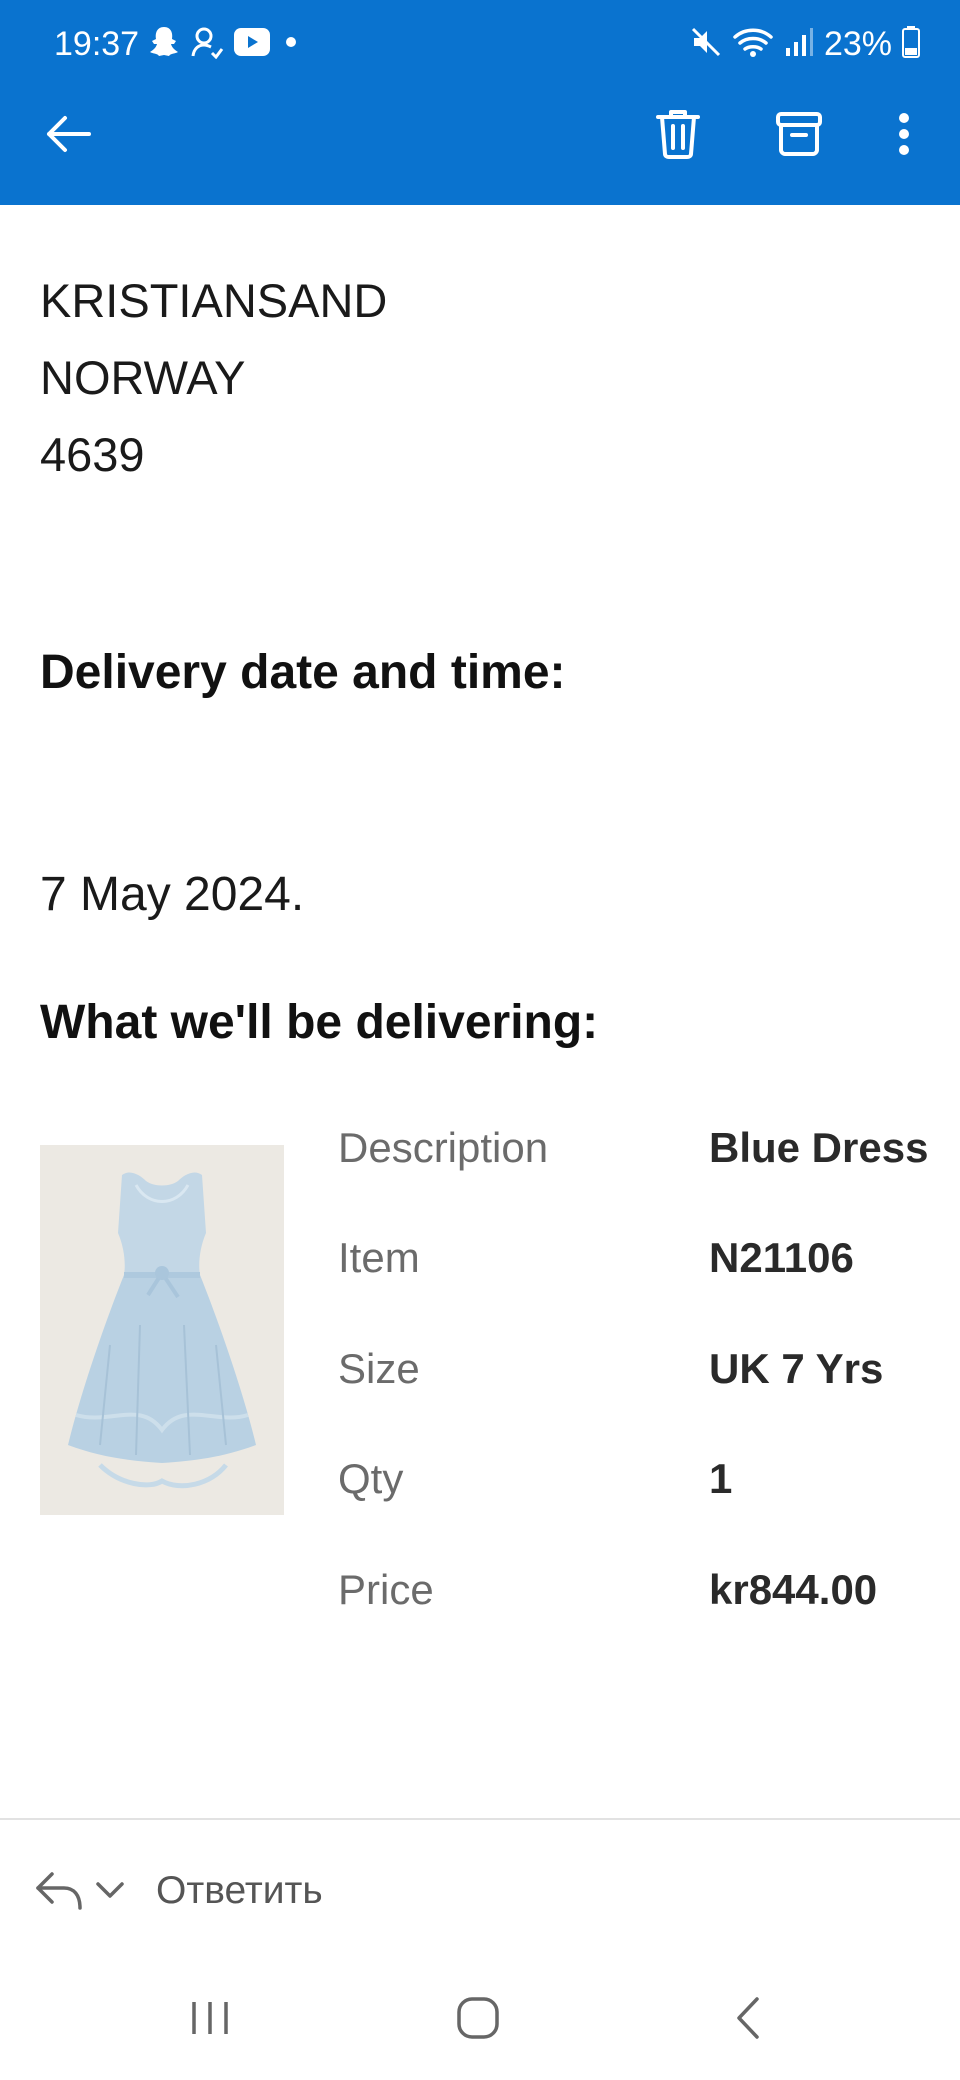 The image size is (960, 2080). What do you see at coordinates (793, 1589) in the screenshot?
I see `detail-value: kr844.00` at bounding box center [793, 1589].